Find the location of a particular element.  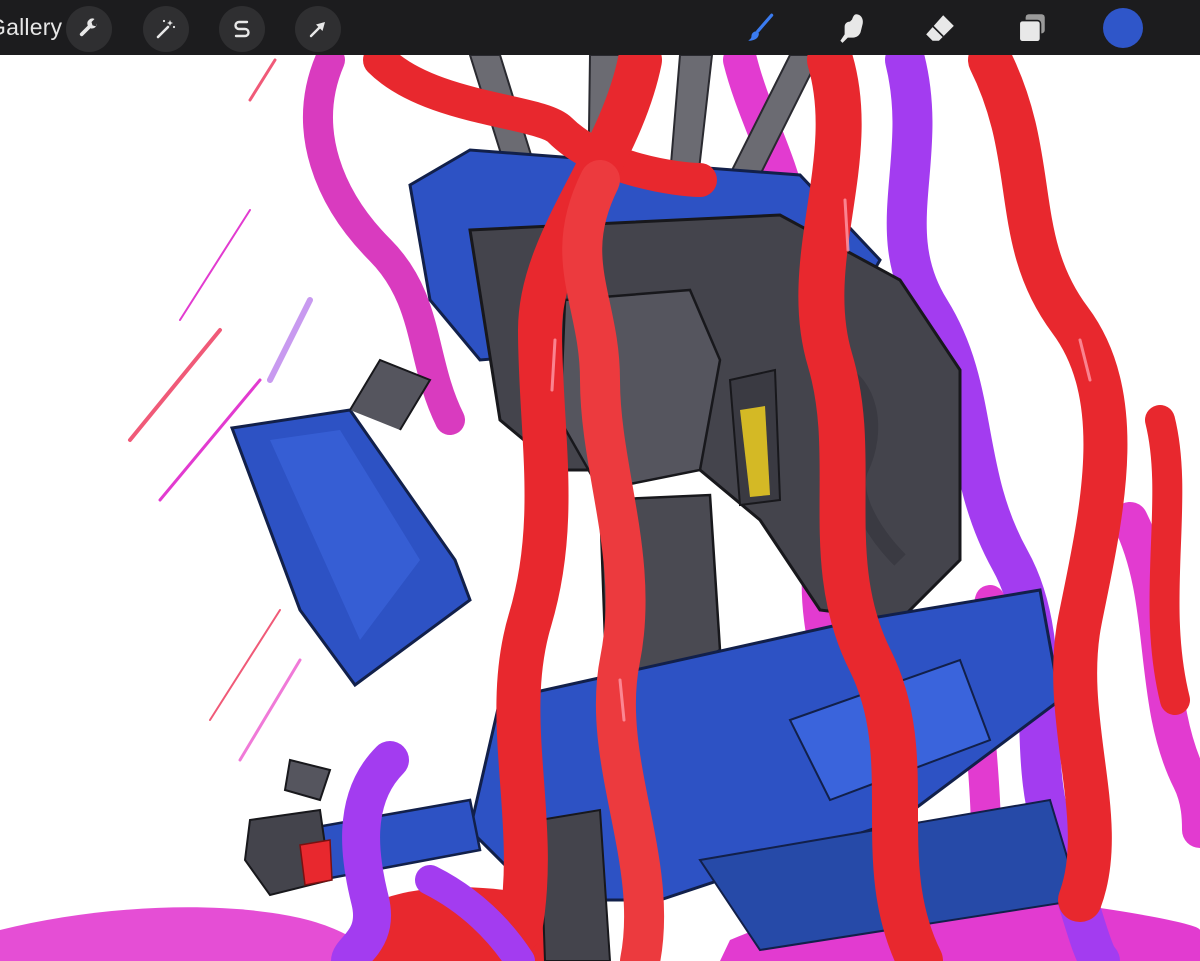

wrench-icon is located at coordinates (88, 27).